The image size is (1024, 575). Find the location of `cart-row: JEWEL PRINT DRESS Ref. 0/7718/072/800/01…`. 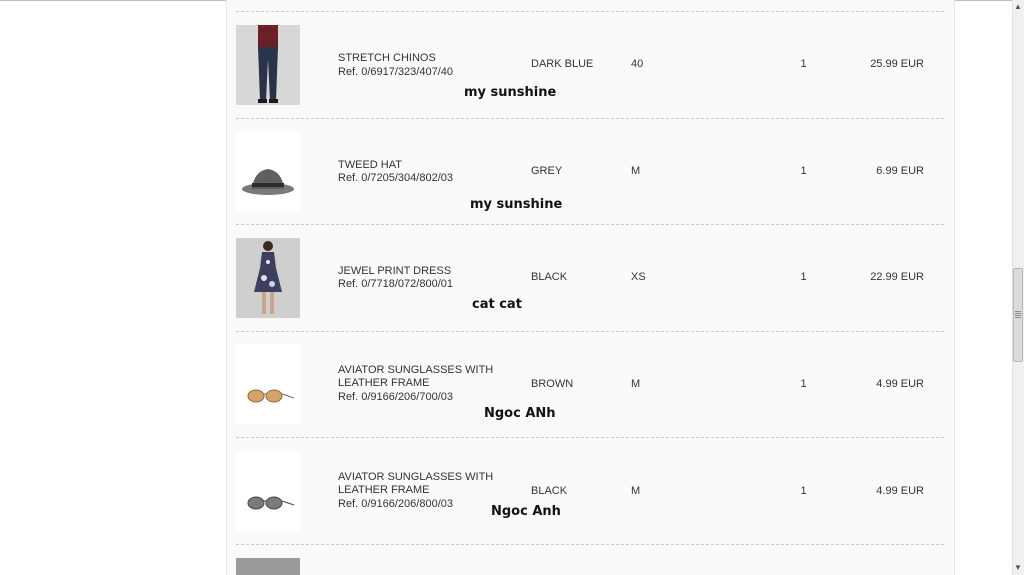

cart-row: JEWEL PRINT DRESS Ref. 0/7718/072/800/01… is located at coordinates (590, 278).